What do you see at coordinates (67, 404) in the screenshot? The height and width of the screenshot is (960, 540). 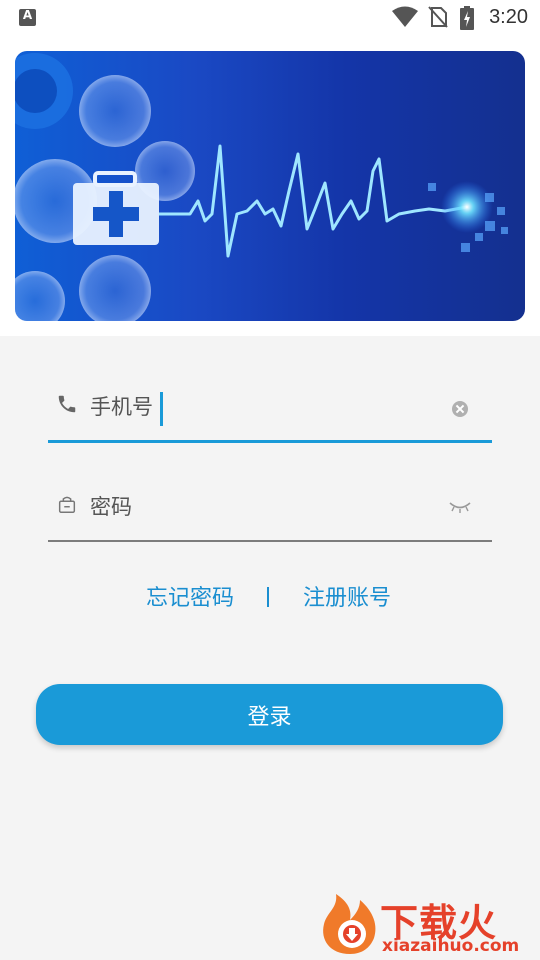 I see `phone-icon` at bounding box center [67, 404].